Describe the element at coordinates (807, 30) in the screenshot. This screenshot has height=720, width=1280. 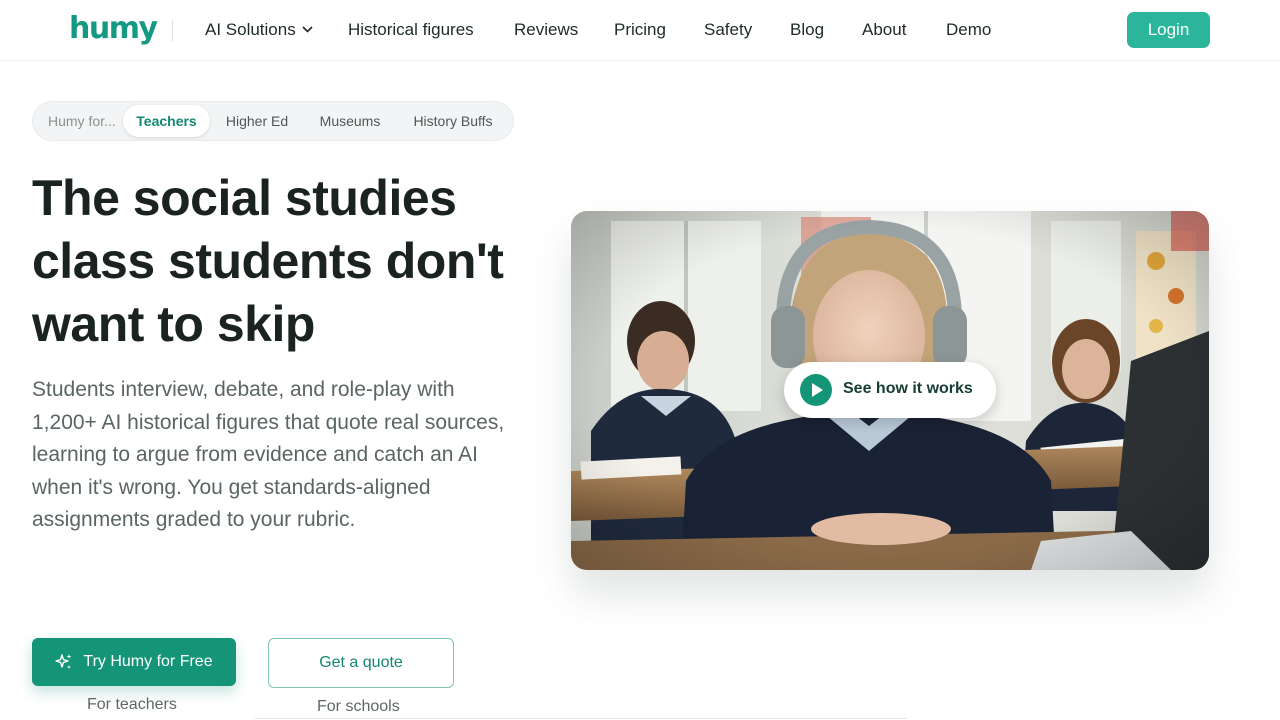
I see `nav-blog: Blog` at that location.